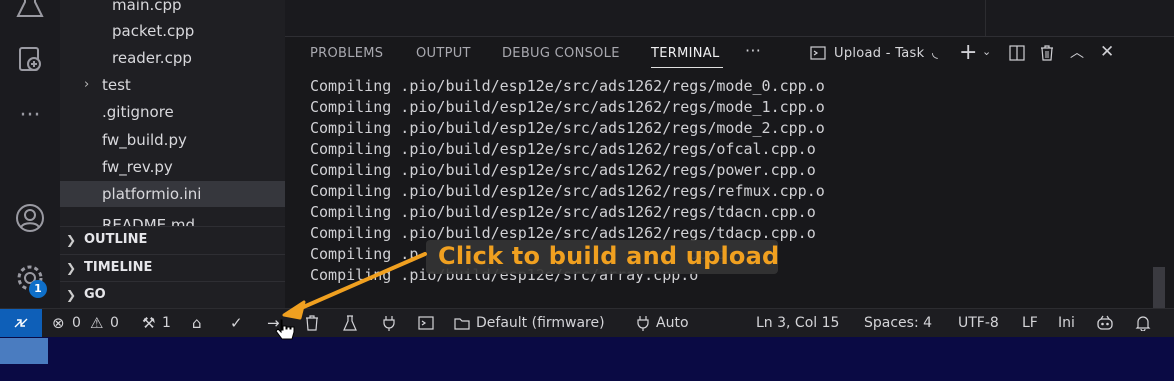 The width and height of the screenshot is (1174, 381). I want to click on error-count: 0, so click(76, 323).